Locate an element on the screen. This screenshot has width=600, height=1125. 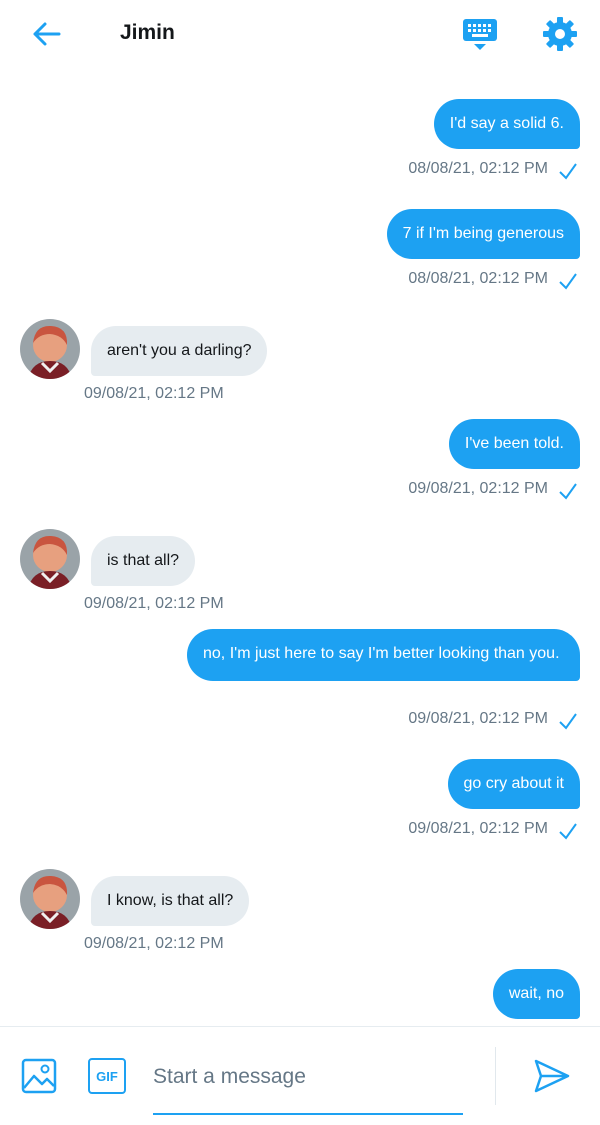
keyboard-button is located at coordinates (480, 34).